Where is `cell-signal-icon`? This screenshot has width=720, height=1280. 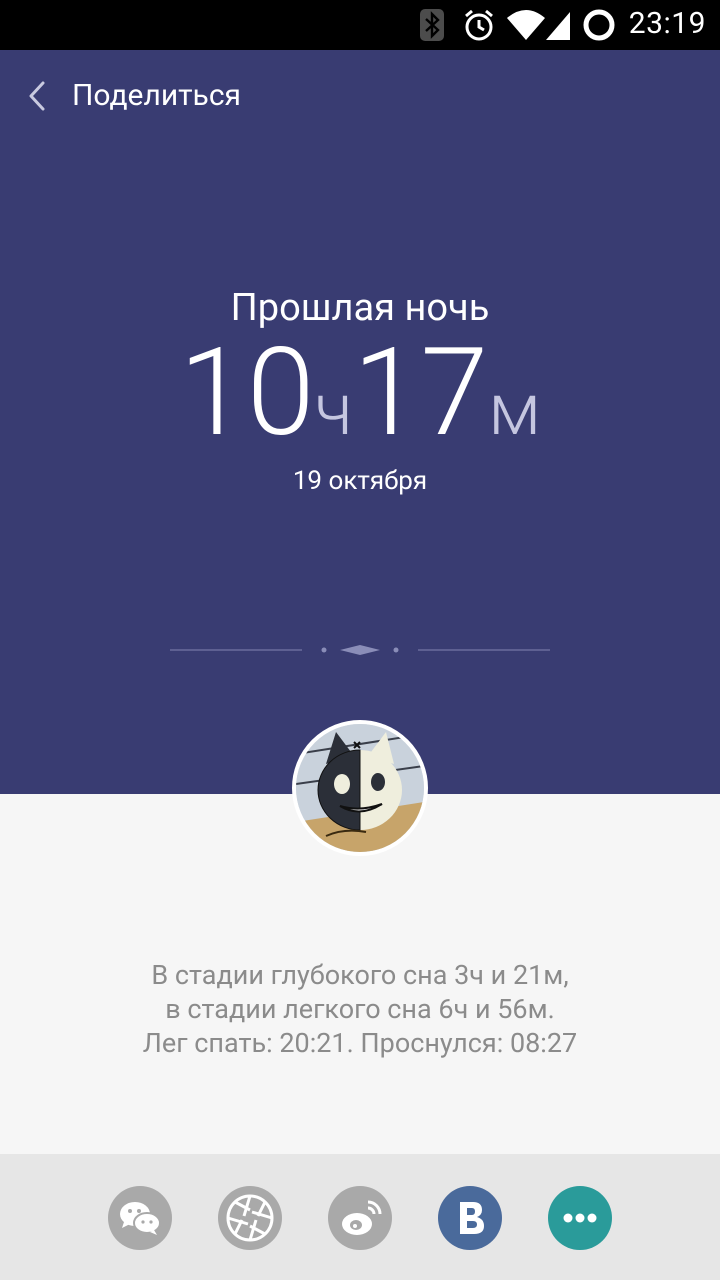 cell-signal-icon is located at coordinates (558, 26).